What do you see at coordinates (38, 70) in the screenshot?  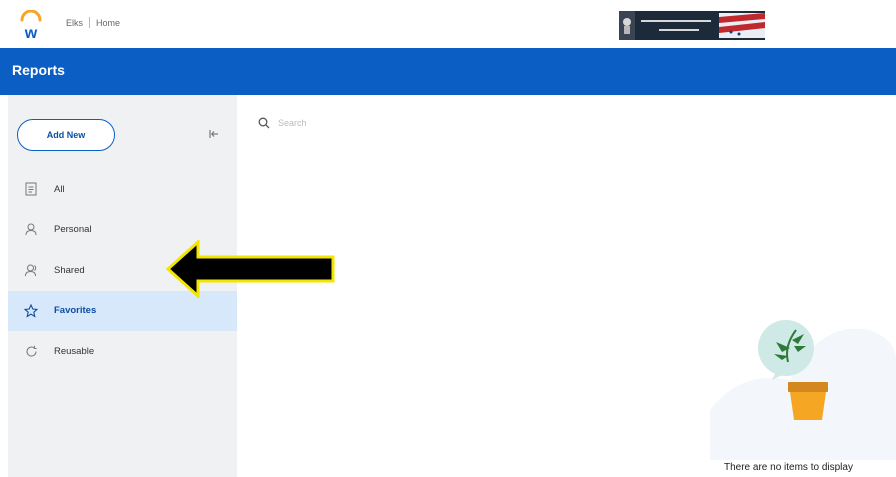 I see `page-title: Reports` at bounding box center [38, 70].